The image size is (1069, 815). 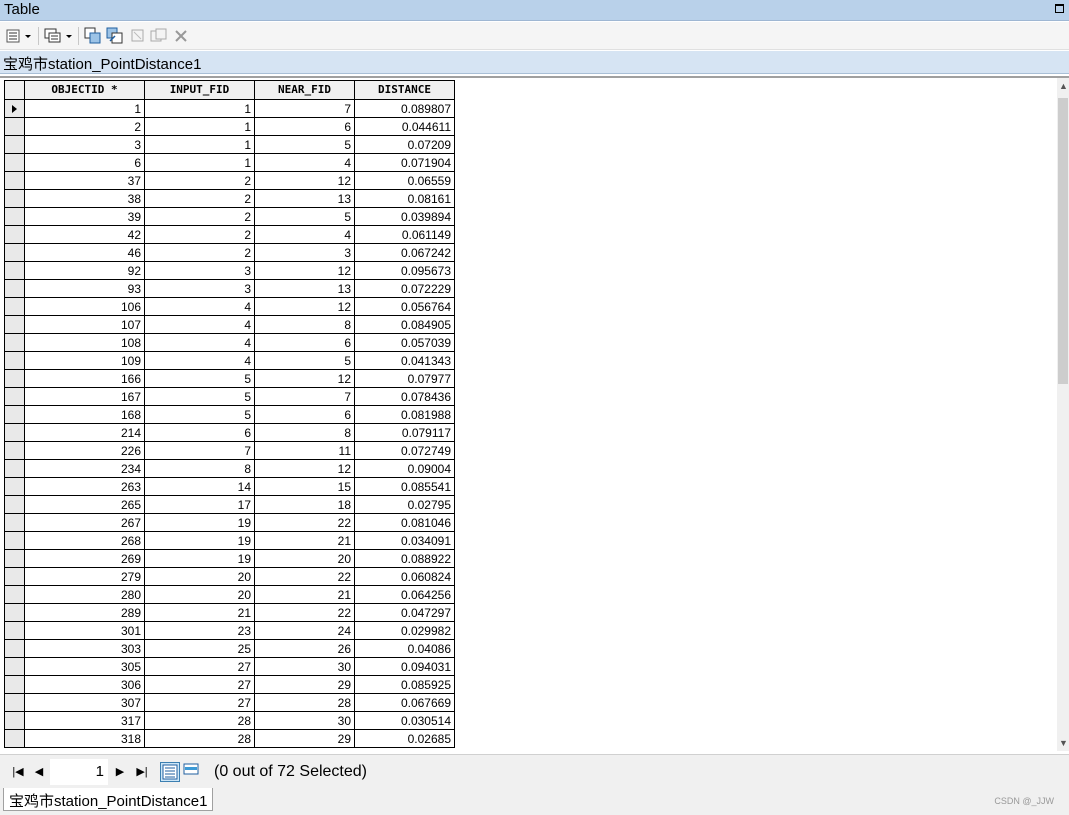 What do you see at coordinates (84, 180) in the screenshot?
I see `cell-objectid: 37` at bounding box center [84, 180].